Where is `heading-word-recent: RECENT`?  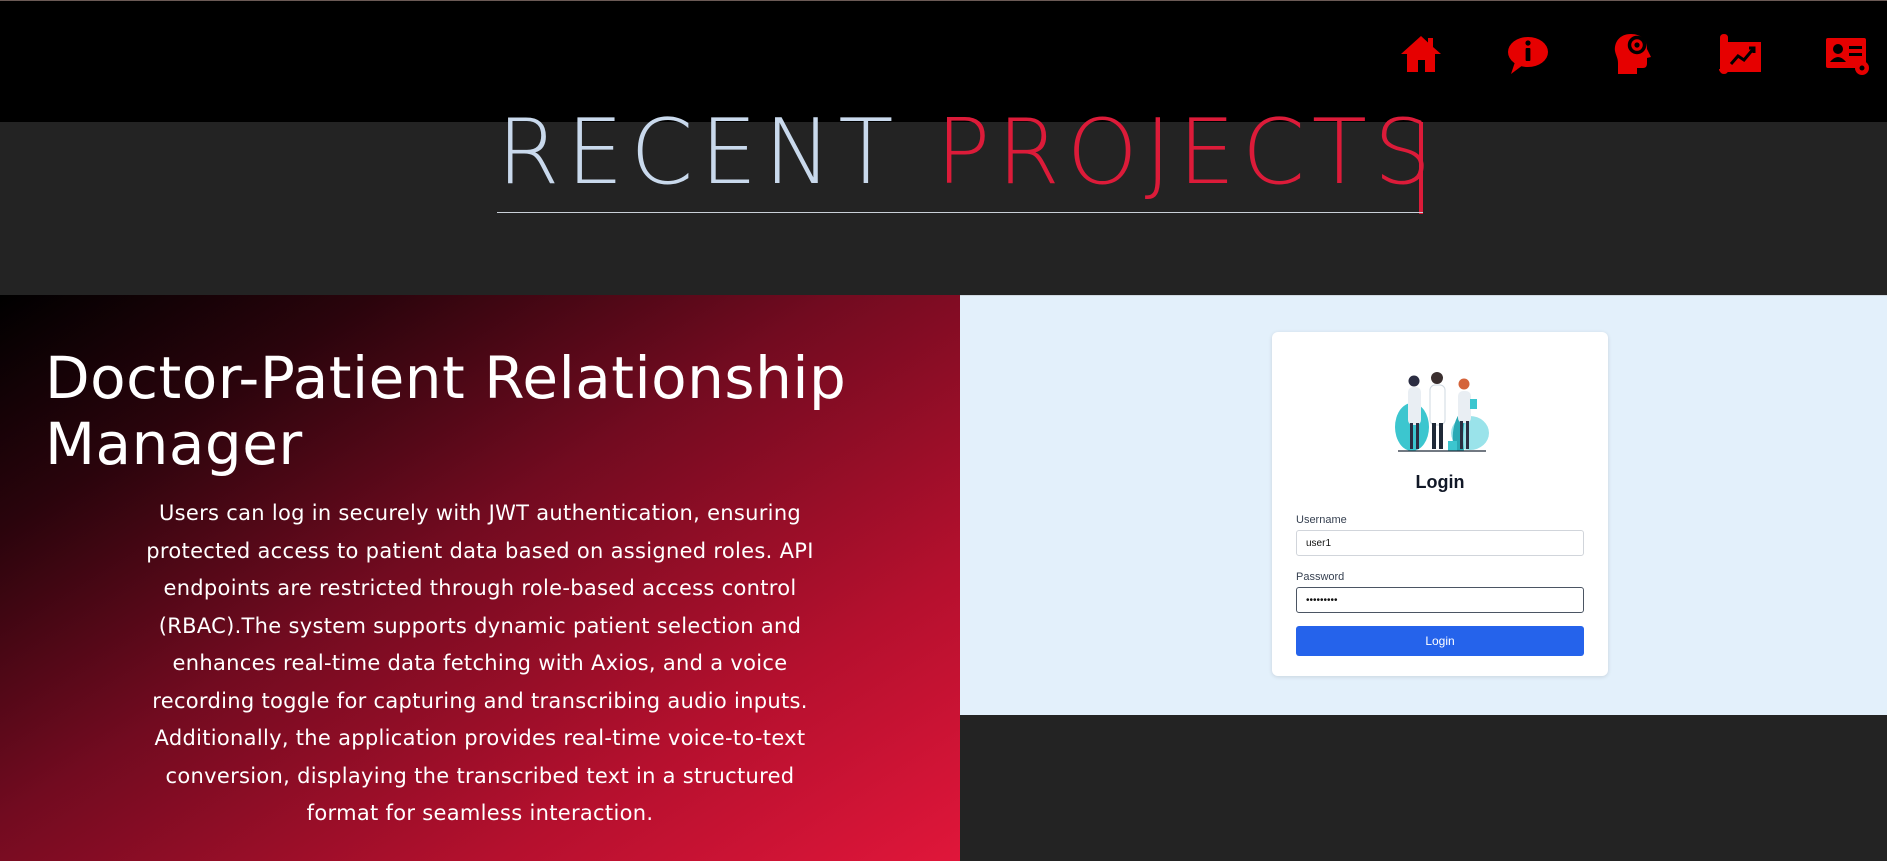 heading-word-recent: RECENT is located at coordinates (699, 152).